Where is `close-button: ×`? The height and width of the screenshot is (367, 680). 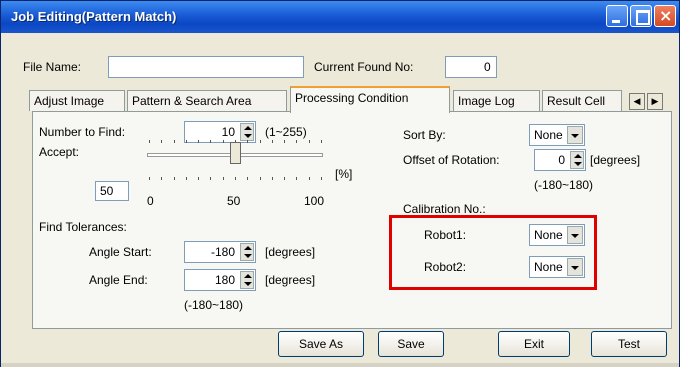
close-button: × is located at coordinates (665, 16).